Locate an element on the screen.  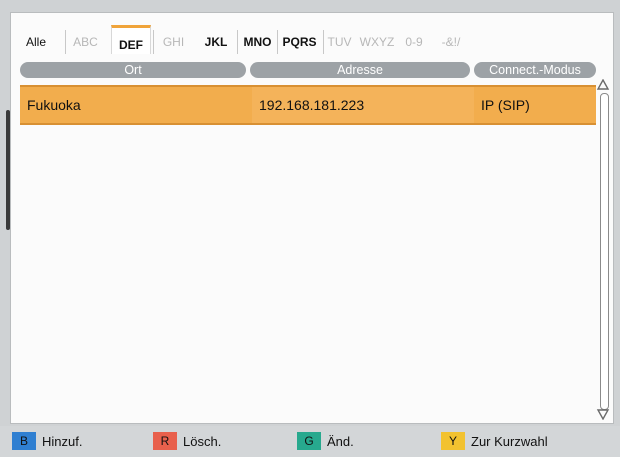
blue-key-icon: B is located at coordinates (24, 441).